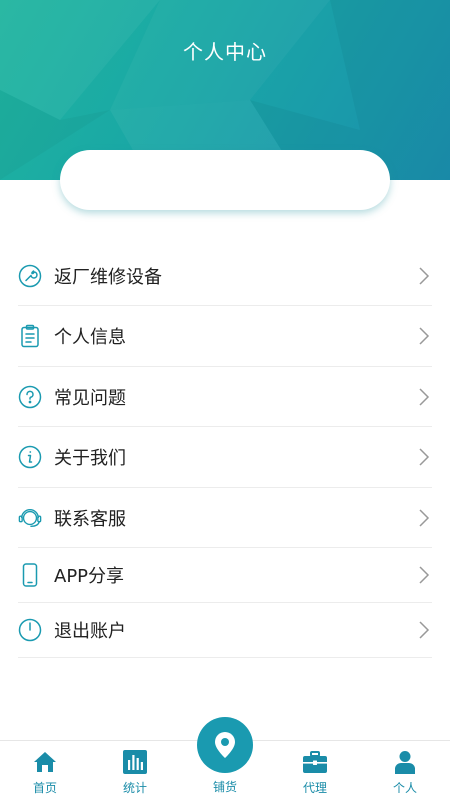 The width and height of the screenshot is (450, 800). Describe the element at coordinates (225, 518) in the screenshot. I see `menu-item-customer-service: 联系客服` at that location.